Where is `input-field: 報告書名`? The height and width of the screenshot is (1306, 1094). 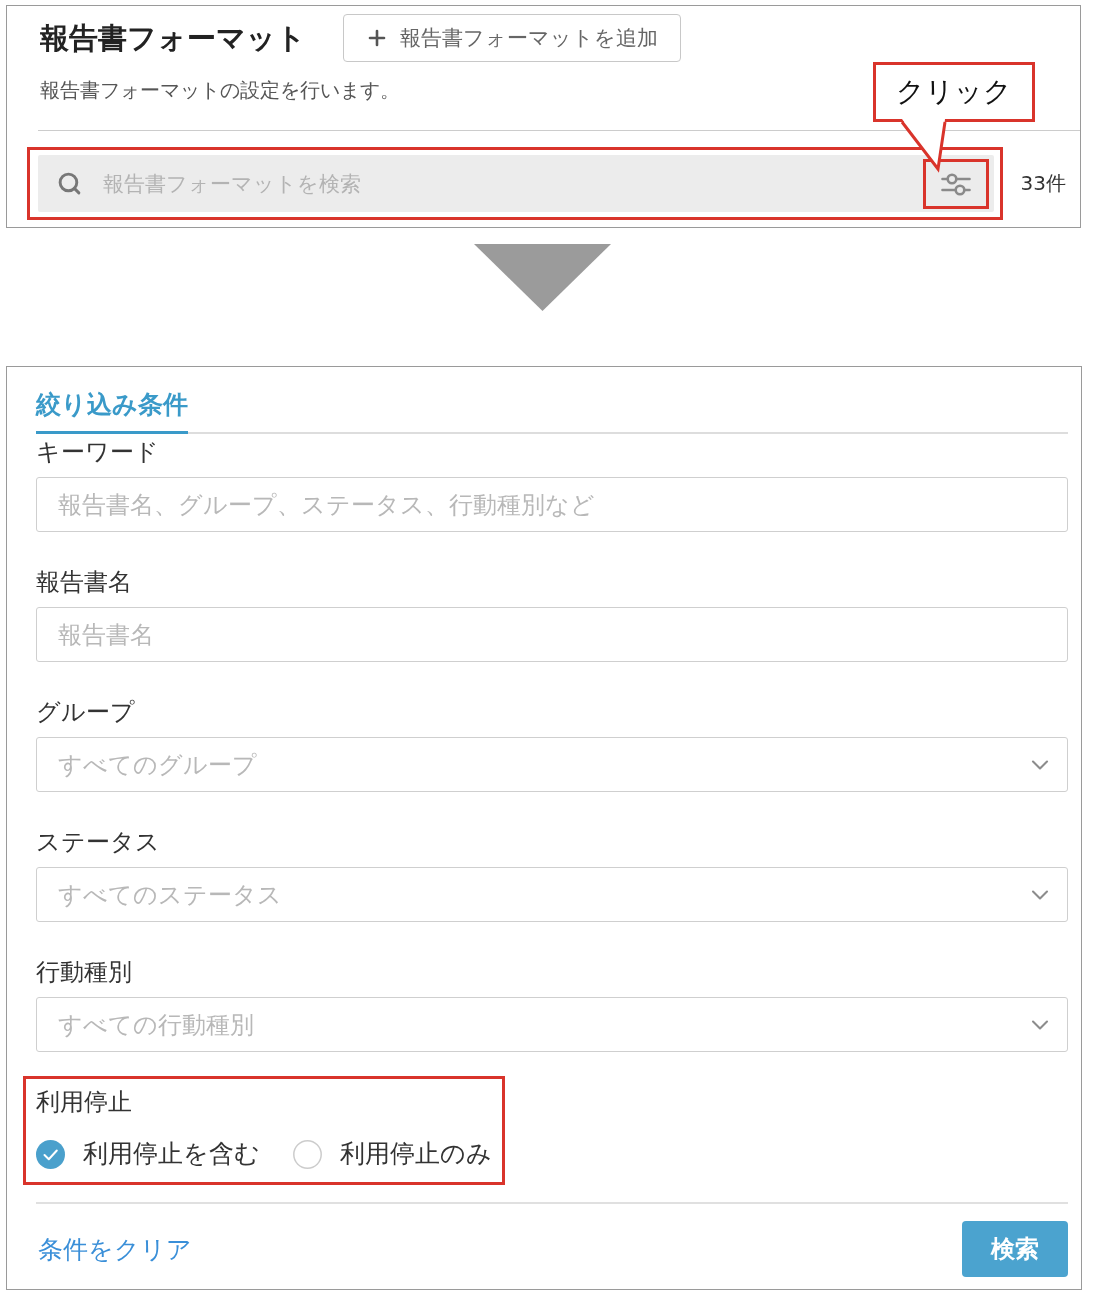
input-field: 報告書名 is located at coordinates (552, 634).